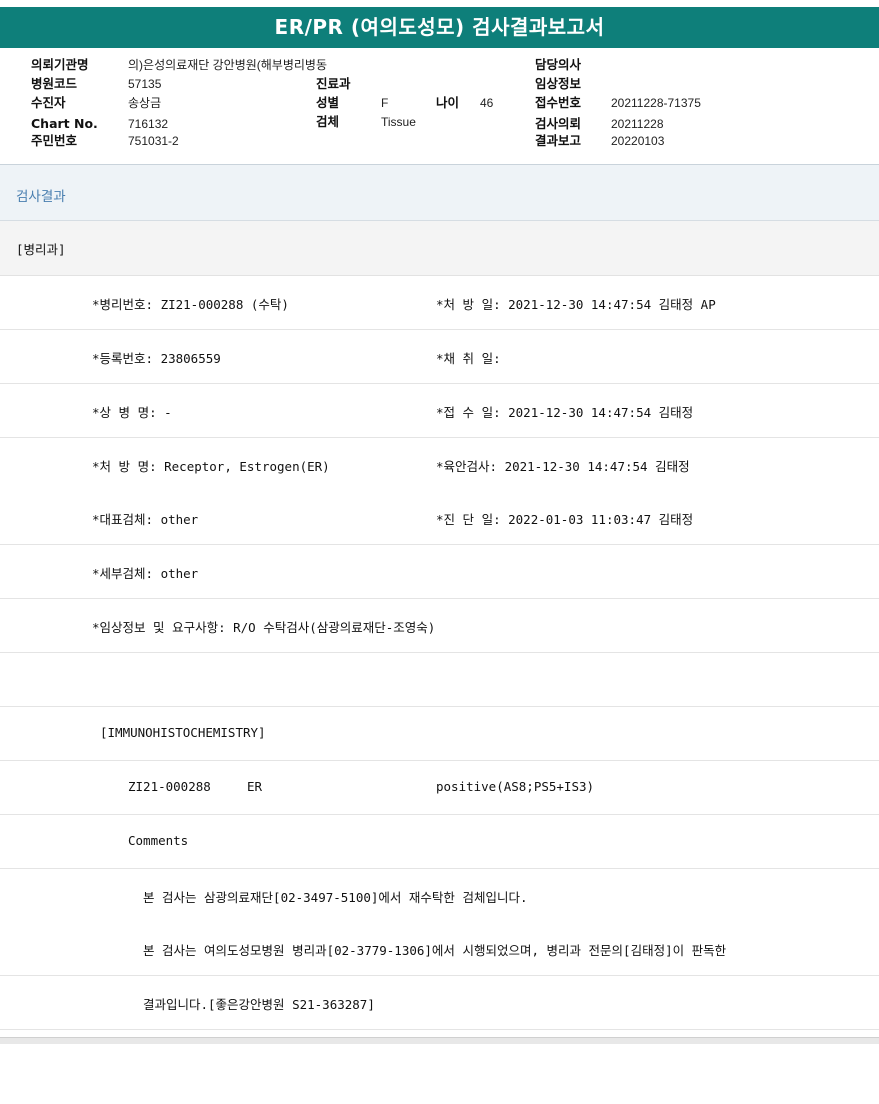  What do you see at coordinates (158, 840) in the screenshot?
I see `comments-label: Comments` at bounding box center [158, 840].